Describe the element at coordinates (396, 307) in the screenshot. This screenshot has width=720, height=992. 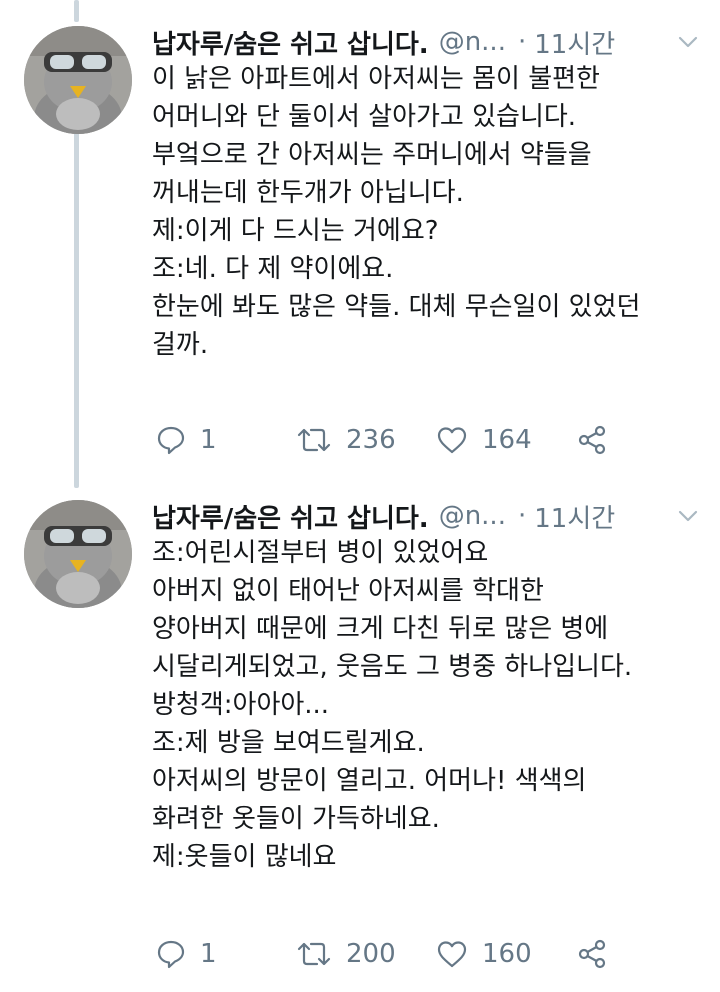
I see `tweet-text-line: 한눈에 봐도 많은 약들. 대체 무슨일이 있었던` at that location.